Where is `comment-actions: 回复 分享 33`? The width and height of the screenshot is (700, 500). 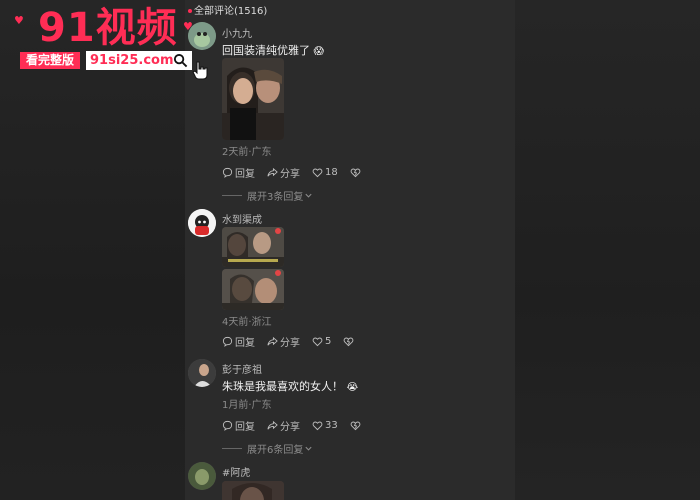
comment-actions: 回复 分享 33 is located at coordinates (298, 425).